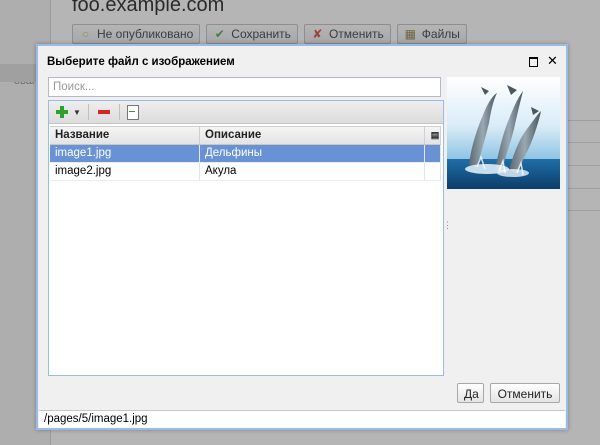 This screenshot has width=600, height=445. Describe the element at coordinates (62, 112) in the screenshot. I see `plus-icon` at that location.